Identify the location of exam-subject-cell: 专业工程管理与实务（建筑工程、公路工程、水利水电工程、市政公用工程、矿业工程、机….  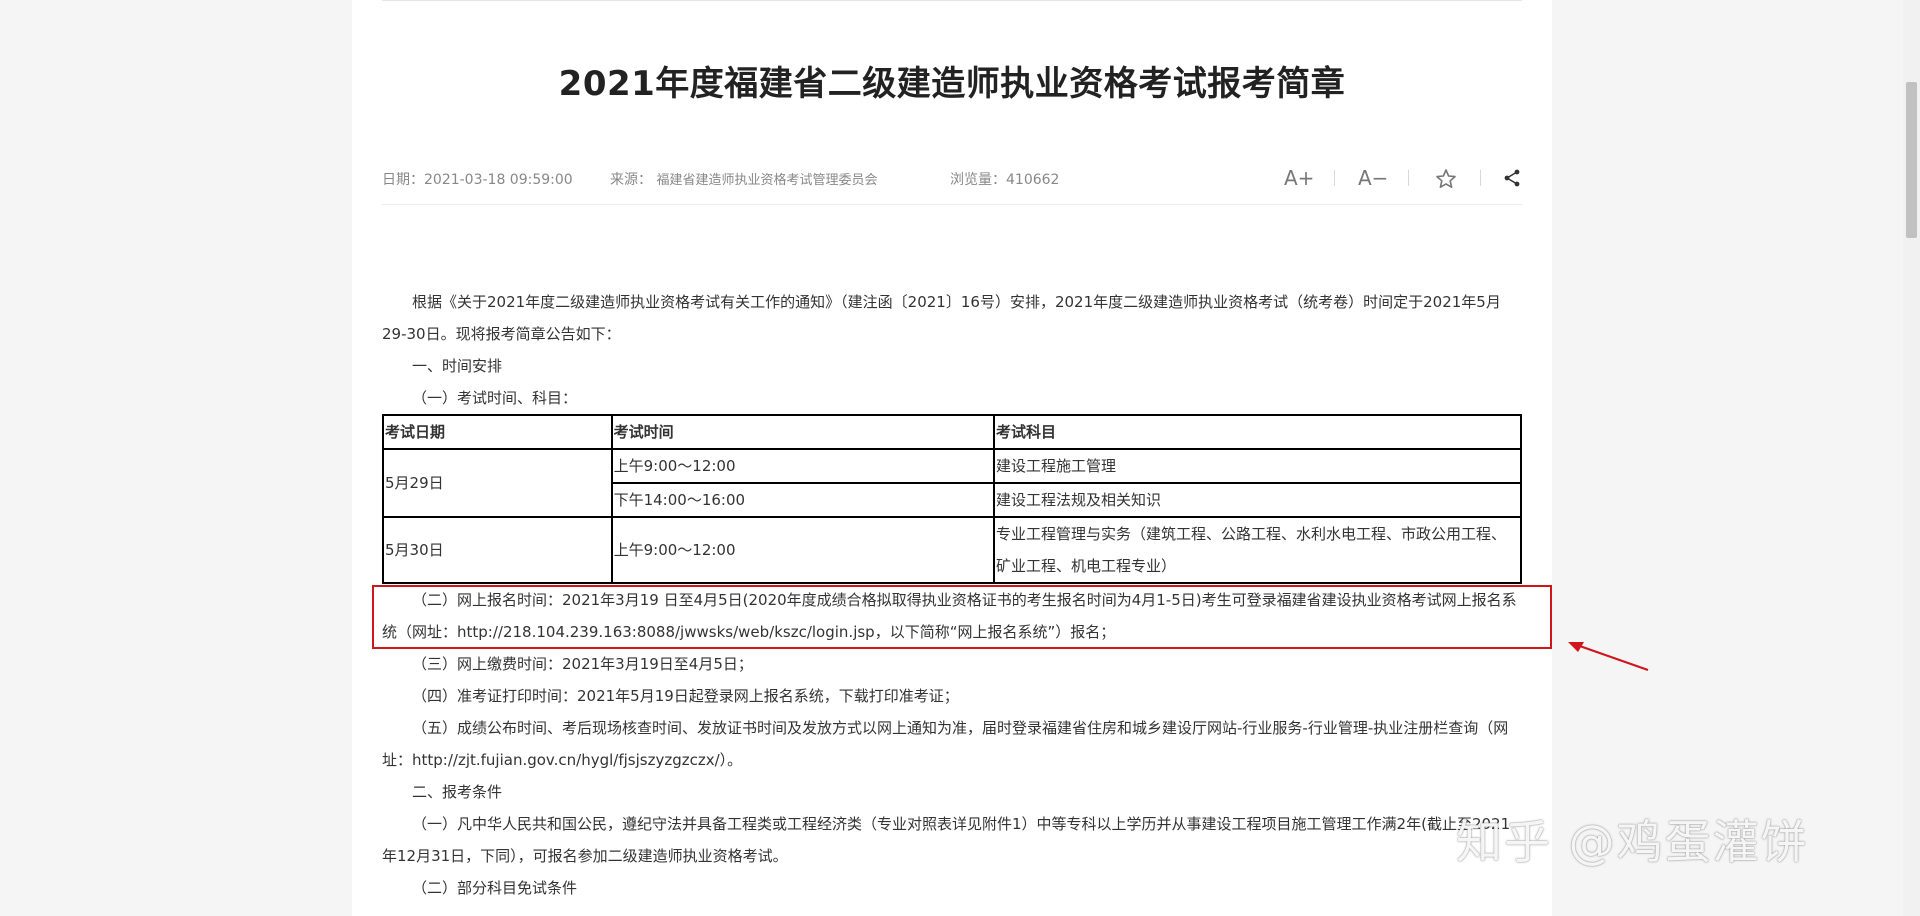
(1257, 550).